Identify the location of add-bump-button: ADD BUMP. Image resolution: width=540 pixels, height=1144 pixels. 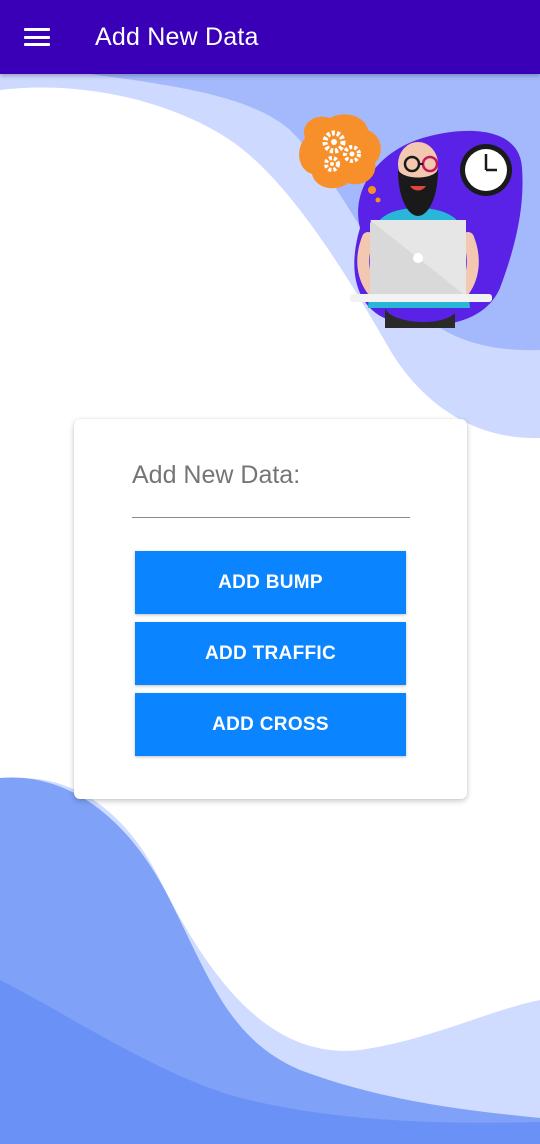
(270, 582).